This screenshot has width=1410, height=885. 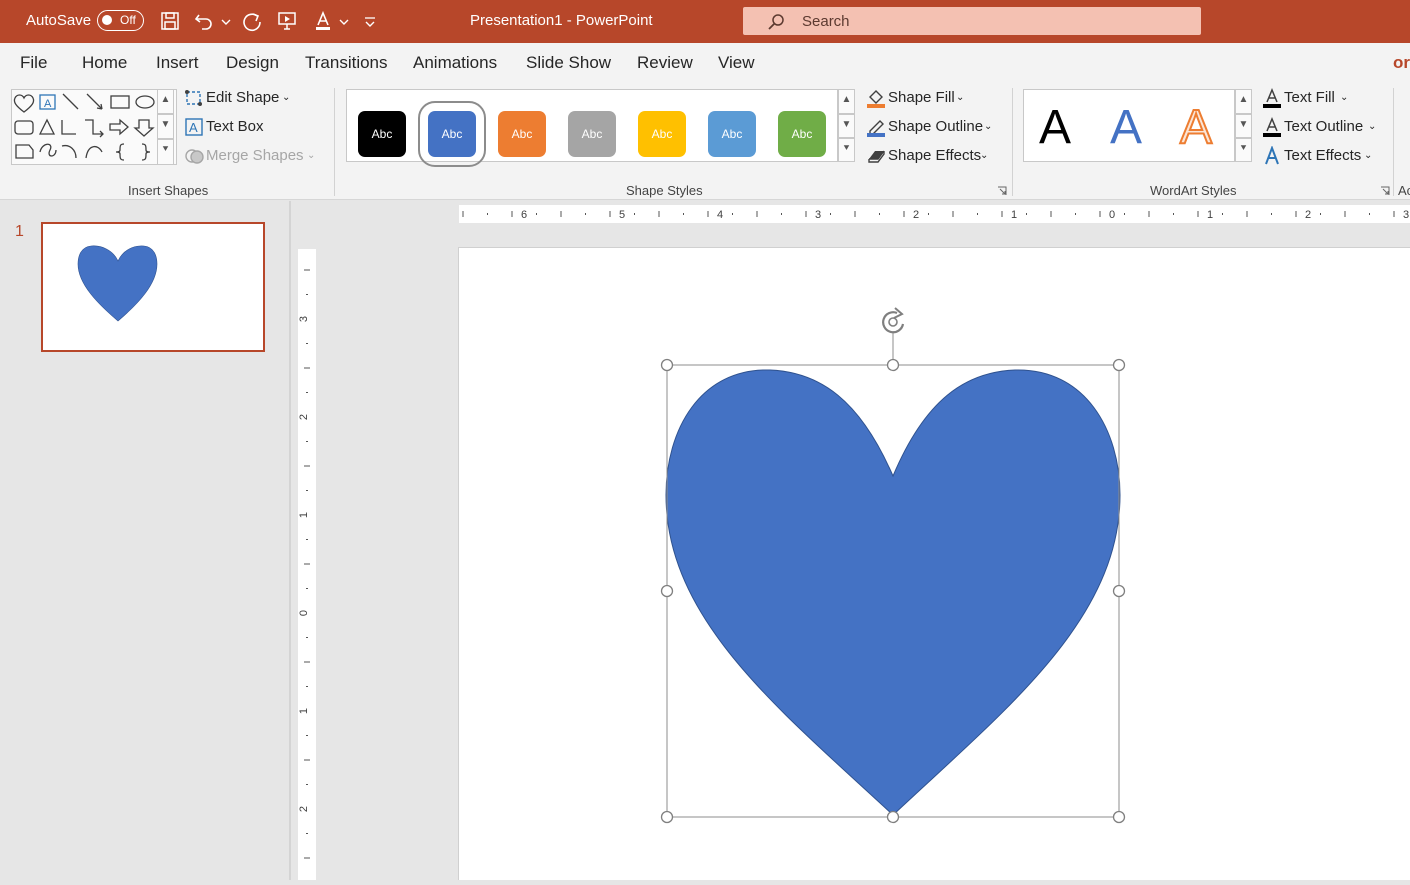 I want to click on font-color-icon, so click(x=323, y=21).